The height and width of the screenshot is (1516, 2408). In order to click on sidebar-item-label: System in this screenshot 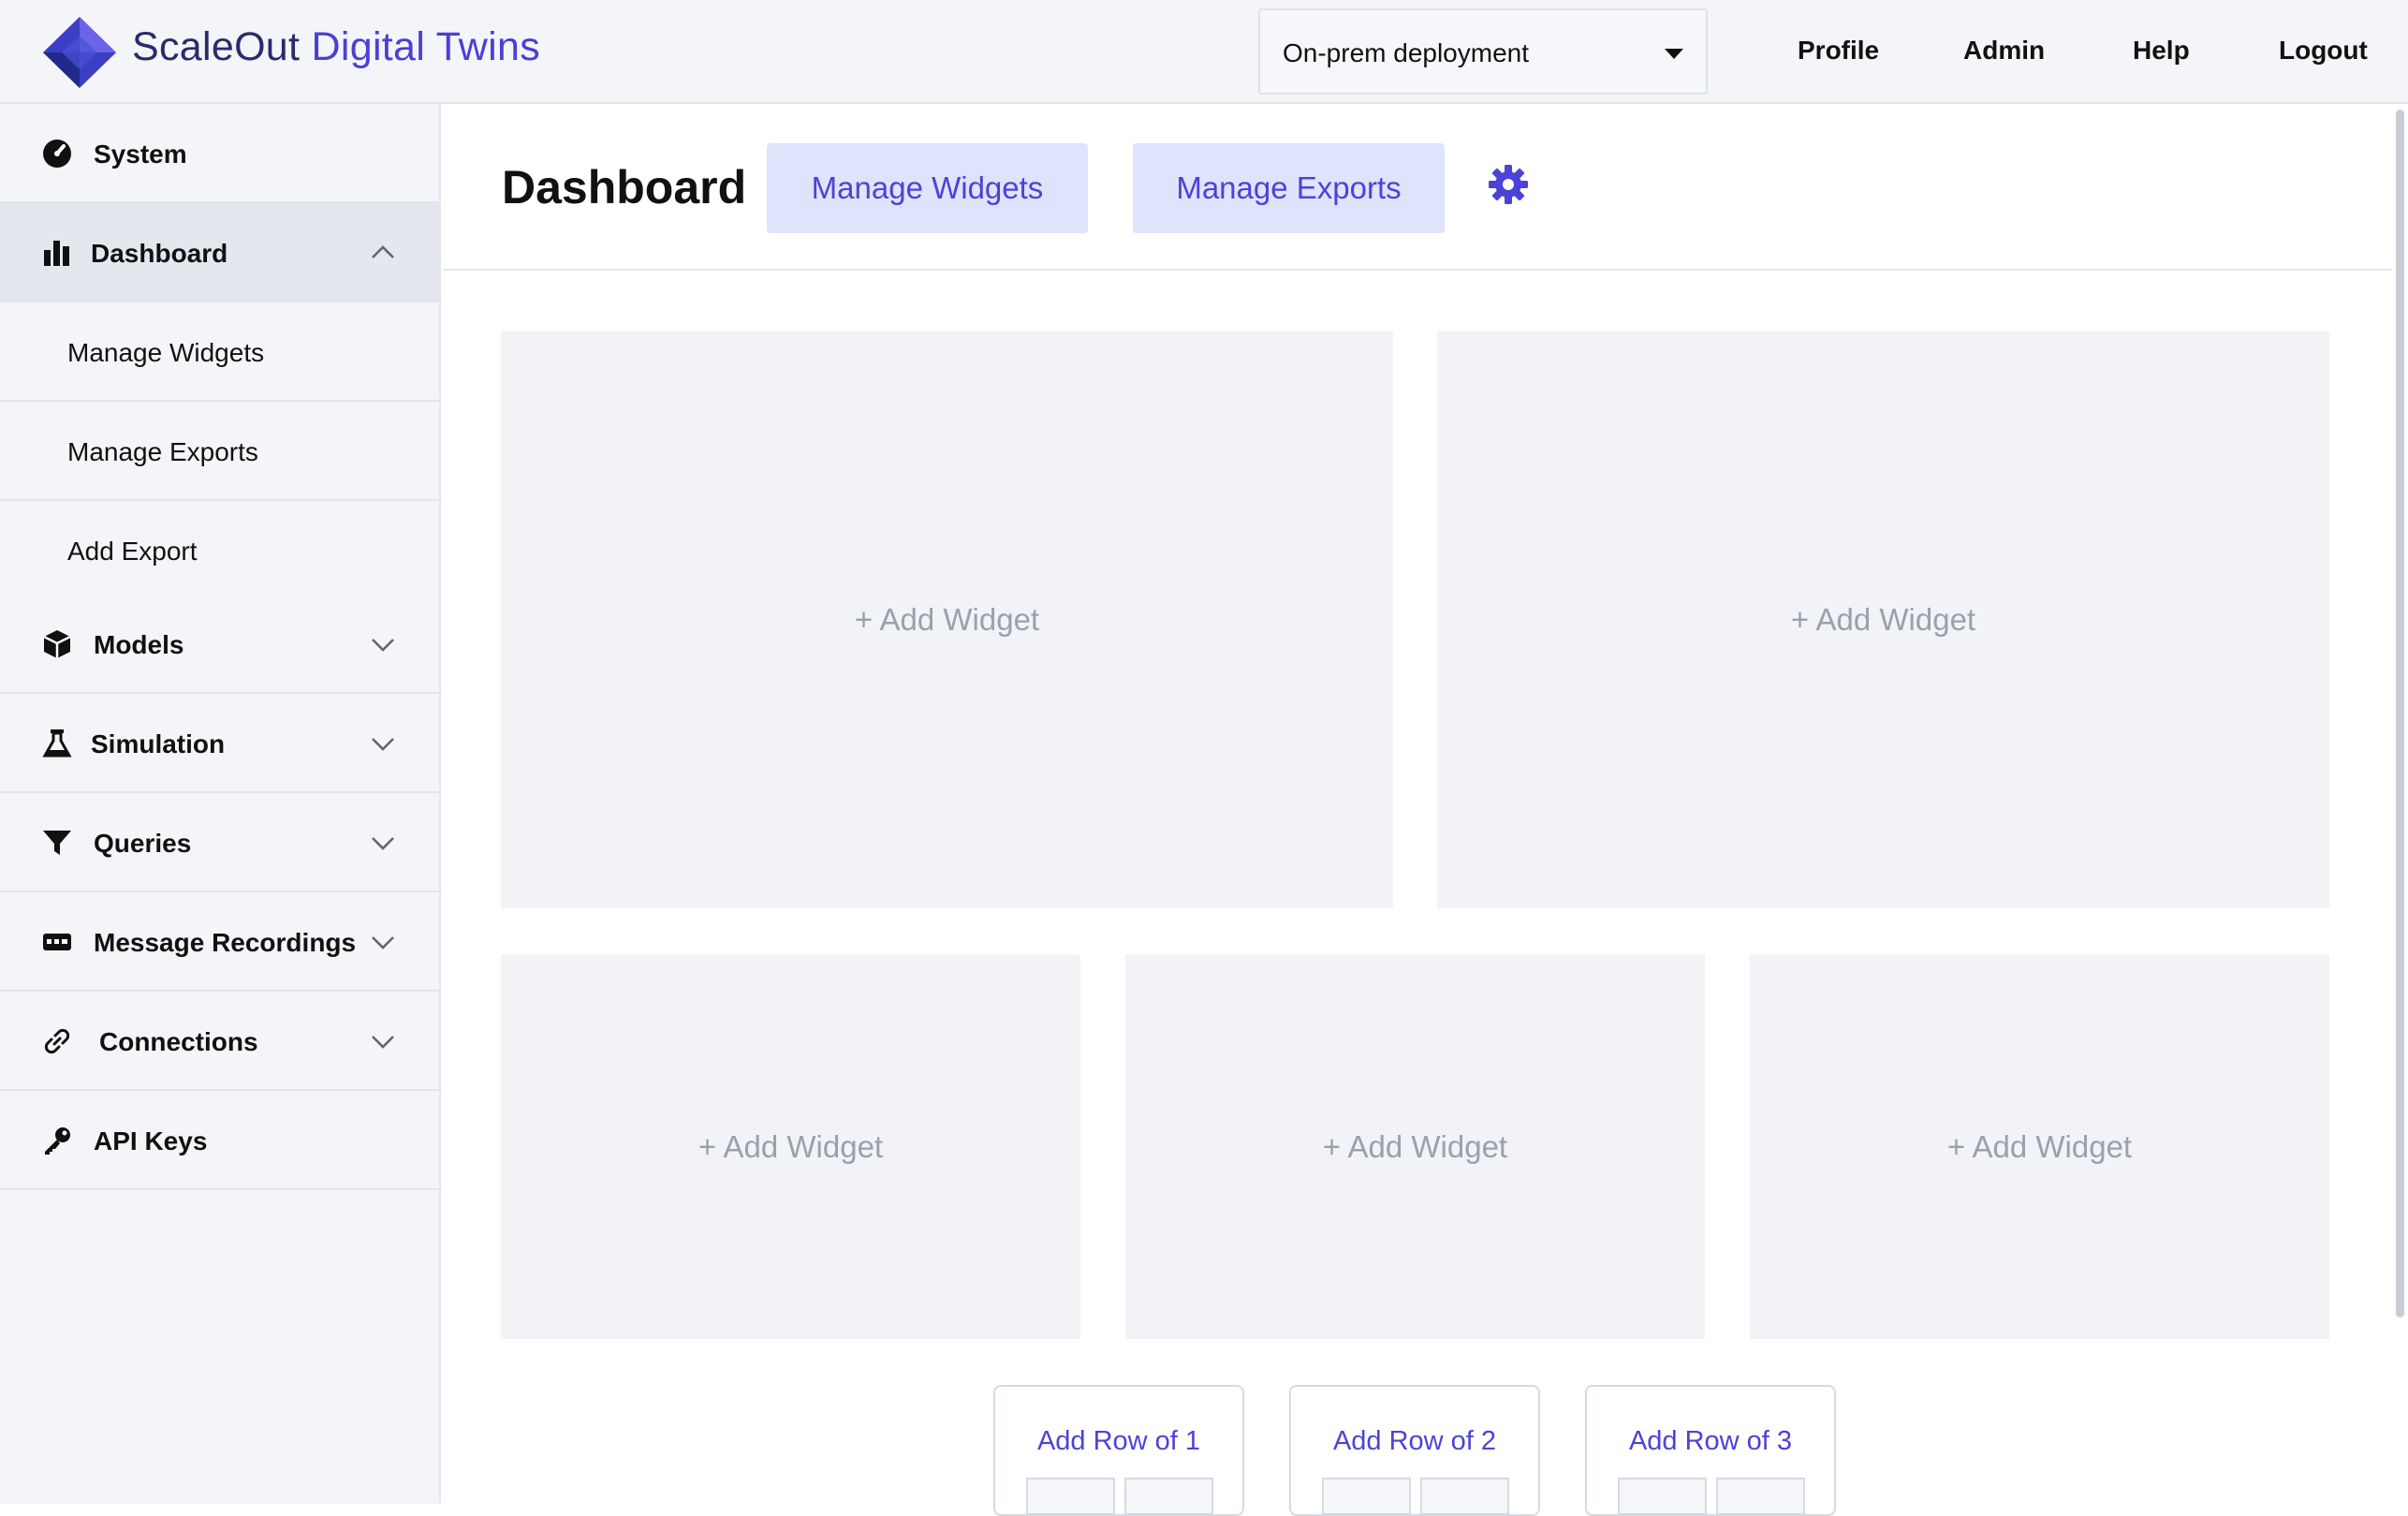, I will do `click(140, 155)`.